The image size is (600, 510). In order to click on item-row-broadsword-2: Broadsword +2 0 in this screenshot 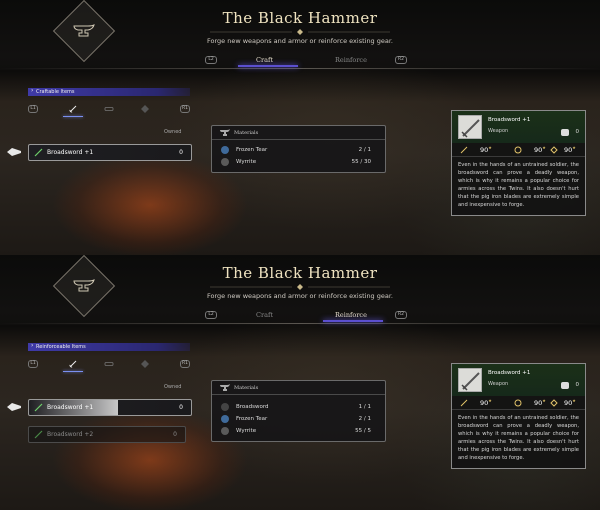, I will do `click(107, 434)`.